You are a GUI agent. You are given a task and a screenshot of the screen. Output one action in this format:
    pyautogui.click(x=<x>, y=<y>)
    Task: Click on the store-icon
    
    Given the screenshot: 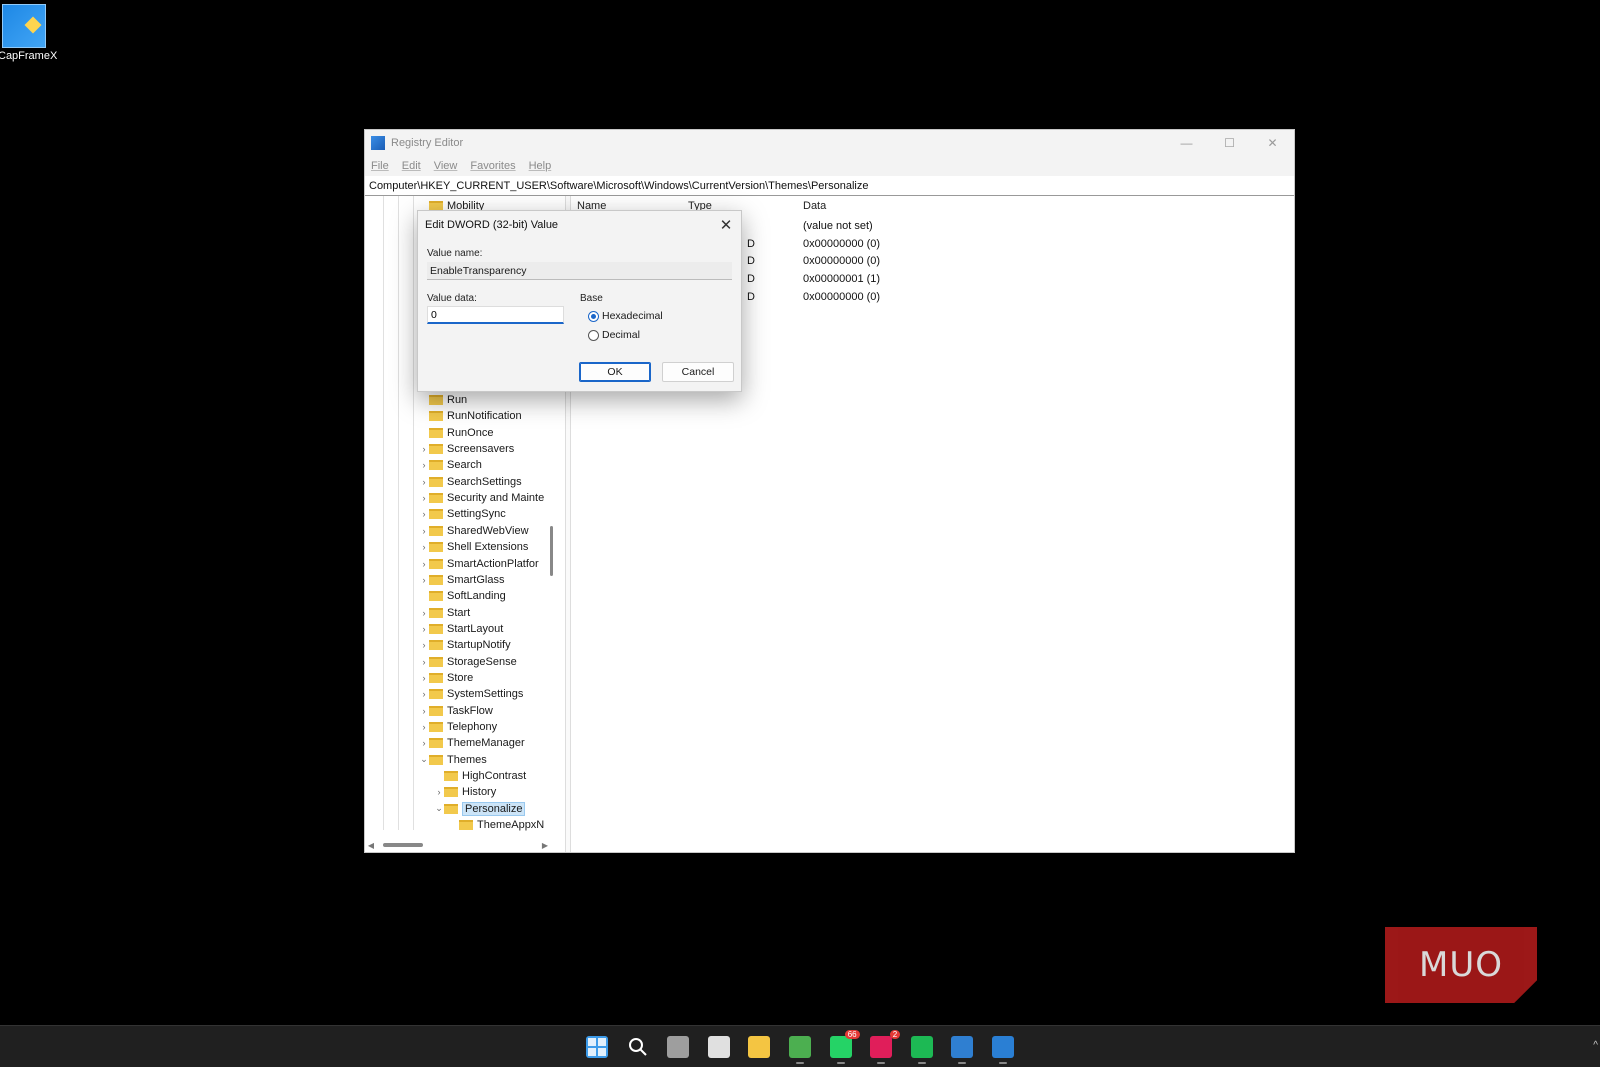 What is the action you would take?
    pyautogui.click(x=718, y=1047)
    